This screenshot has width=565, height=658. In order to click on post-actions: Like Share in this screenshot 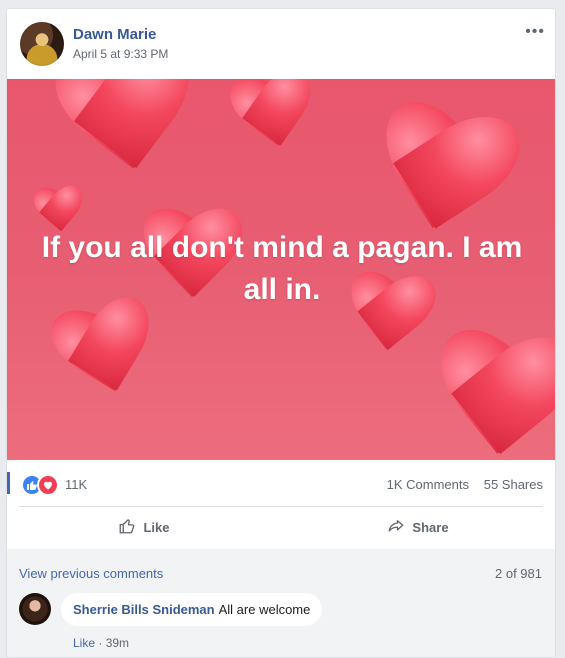, I will do `click(281, 527)`.